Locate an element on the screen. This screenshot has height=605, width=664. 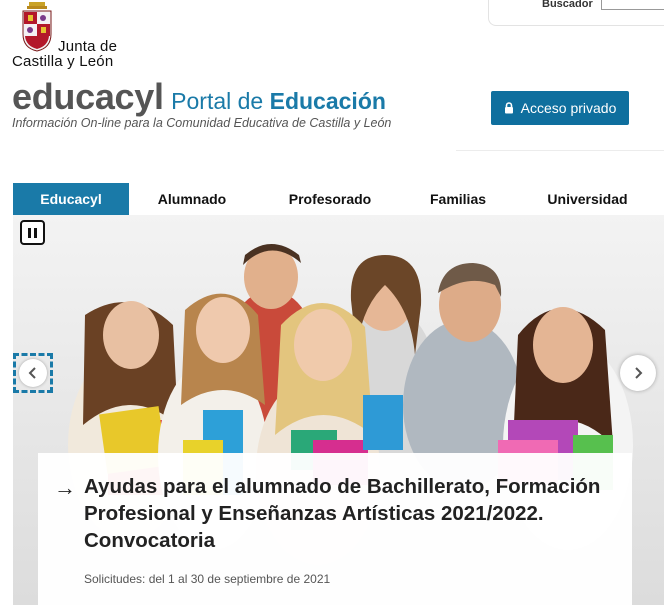
brand-name: educacyl is located at coordinates (88, 96).